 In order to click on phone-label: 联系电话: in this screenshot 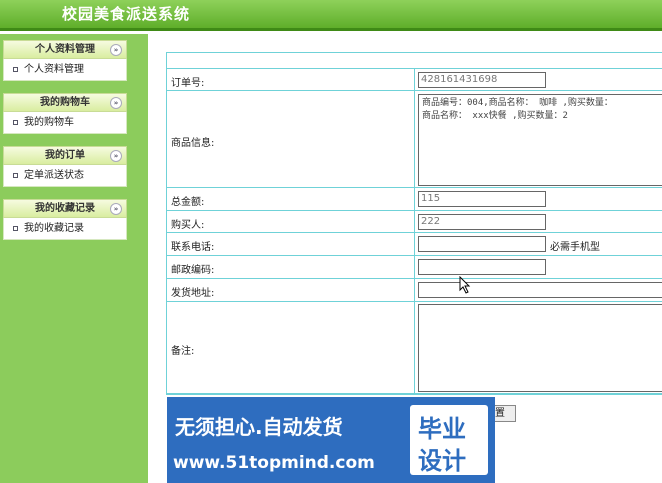, I will do `click(193, 247)`.